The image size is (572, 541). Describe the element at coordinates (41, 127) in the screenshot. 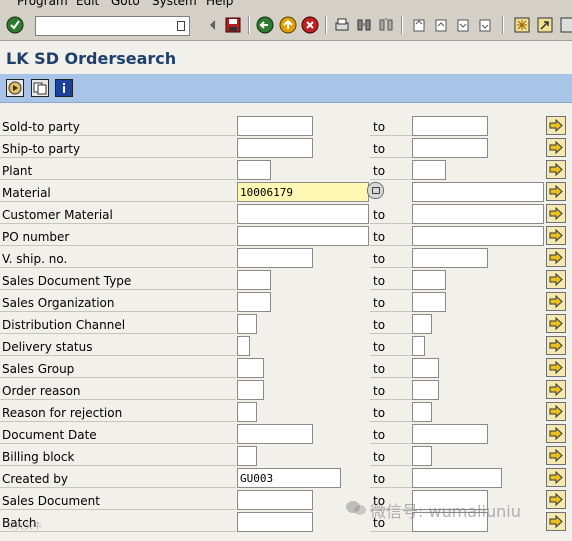

I see `field-label: Sold-to party` at that location.